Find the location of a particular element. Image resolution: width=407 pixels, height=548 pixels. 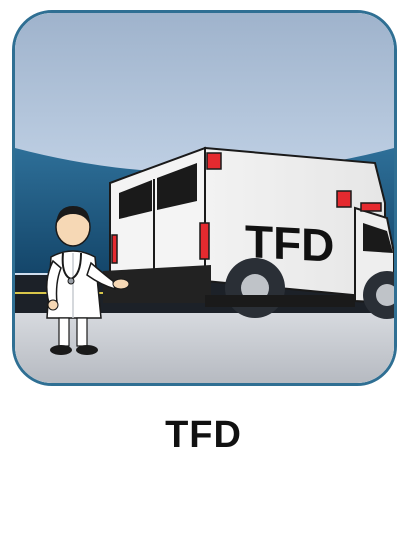

app-label: TFD is located at coordinates (203, 435).